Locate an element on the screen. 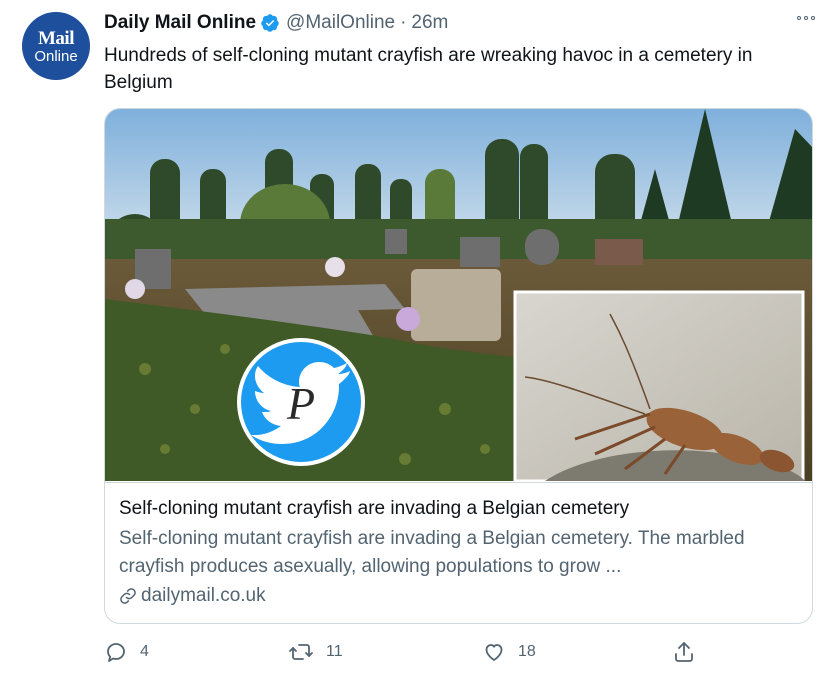 The height and width of the screenshot is (680, 829). like-icon is located at coordinates (494, 652).